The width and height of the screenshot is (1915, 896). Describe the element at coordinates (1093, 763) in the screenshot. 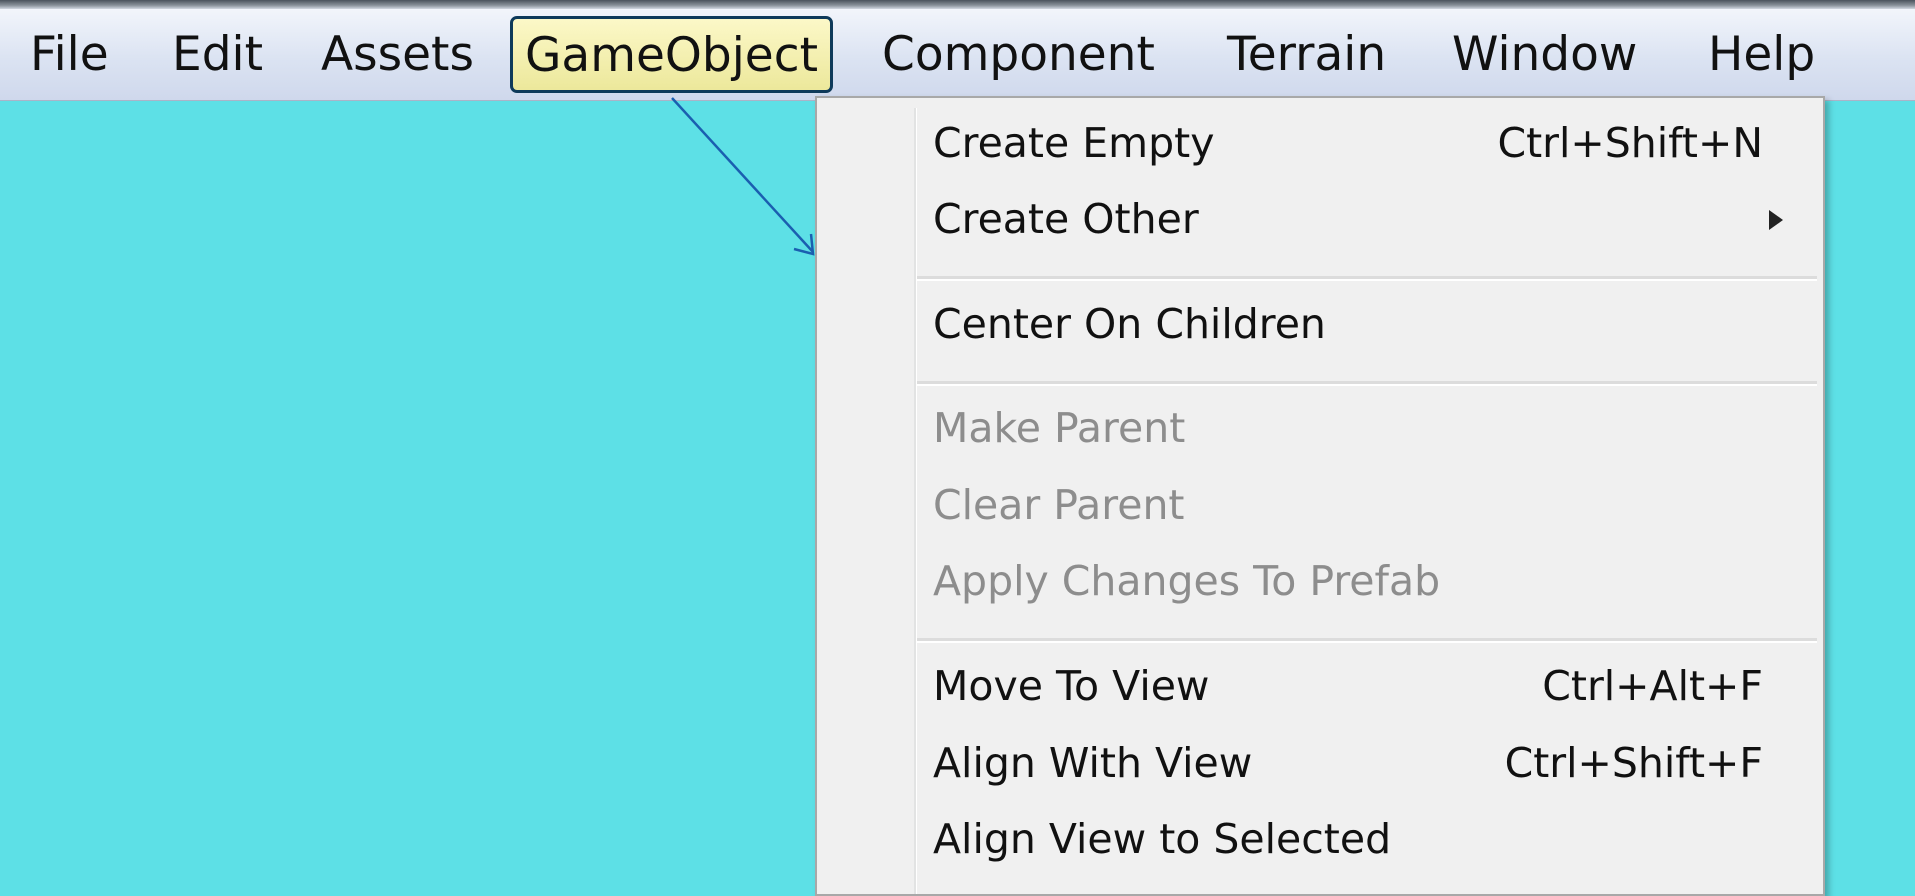

I see `menu-item-label: Align With View` at that location.